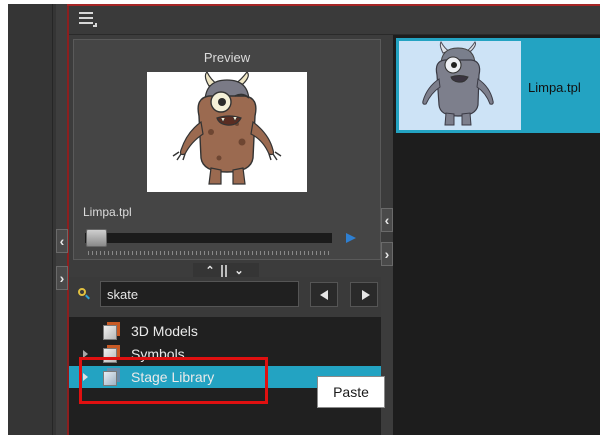 The height and width of the screenshot is (435, 600). Describe the element at coordinates (225, 331) in the screenshot. I see `tree-item-3d-models: 3D Models` at that location.